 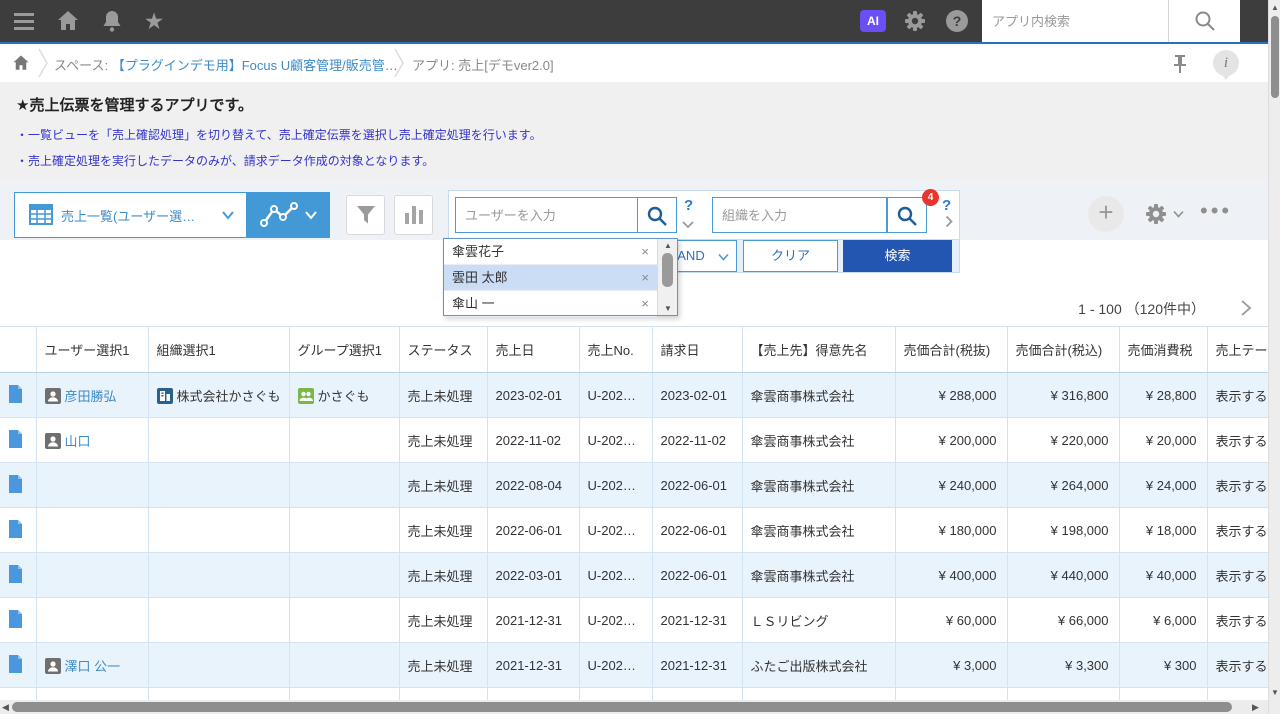 I want to click on user-suggestion-item: 傘雲花子 ×, so click(x=550, y=252).